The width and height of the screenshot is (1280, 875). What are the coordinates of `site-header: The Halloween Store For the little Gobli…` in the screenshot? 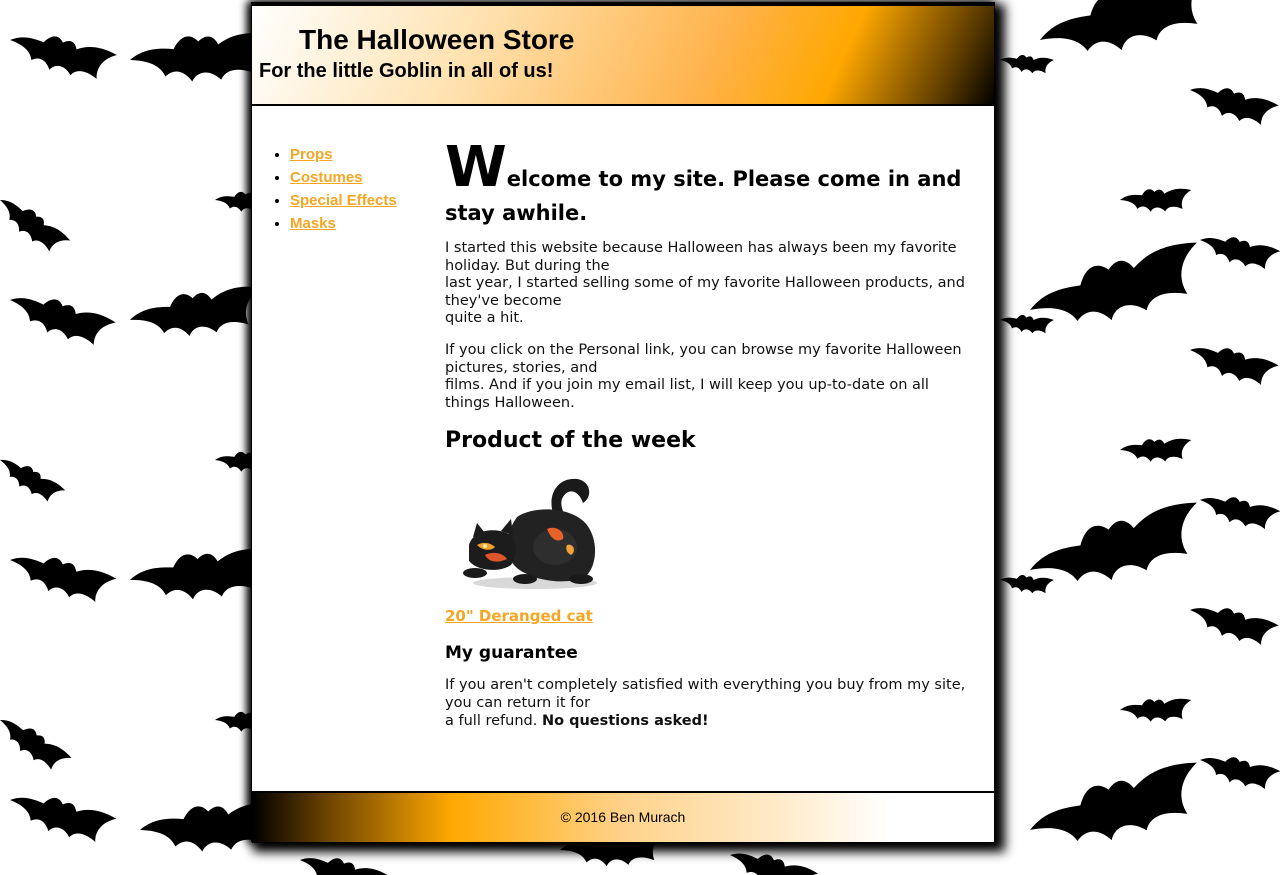 It's located at (623, 56).